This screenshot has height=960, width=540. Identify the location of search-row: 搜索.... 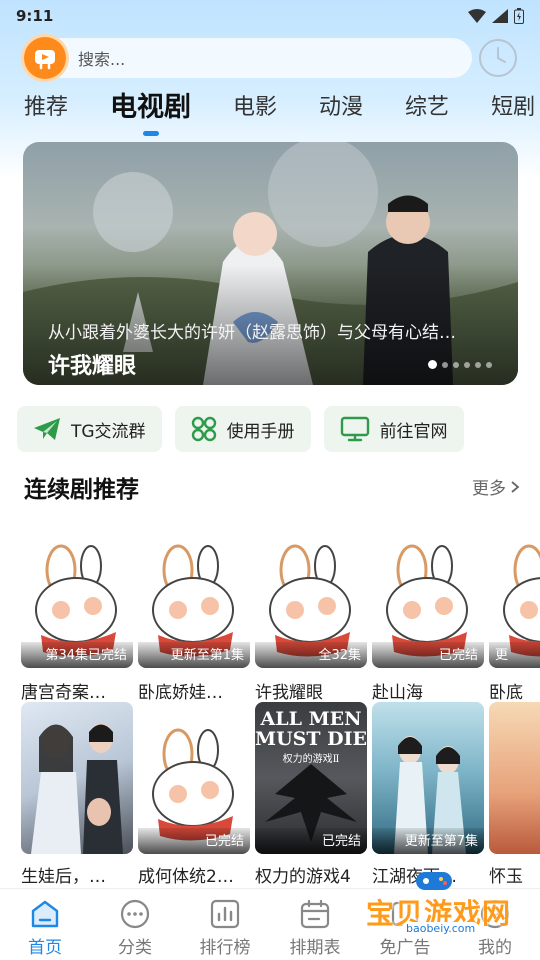
(272, 58).